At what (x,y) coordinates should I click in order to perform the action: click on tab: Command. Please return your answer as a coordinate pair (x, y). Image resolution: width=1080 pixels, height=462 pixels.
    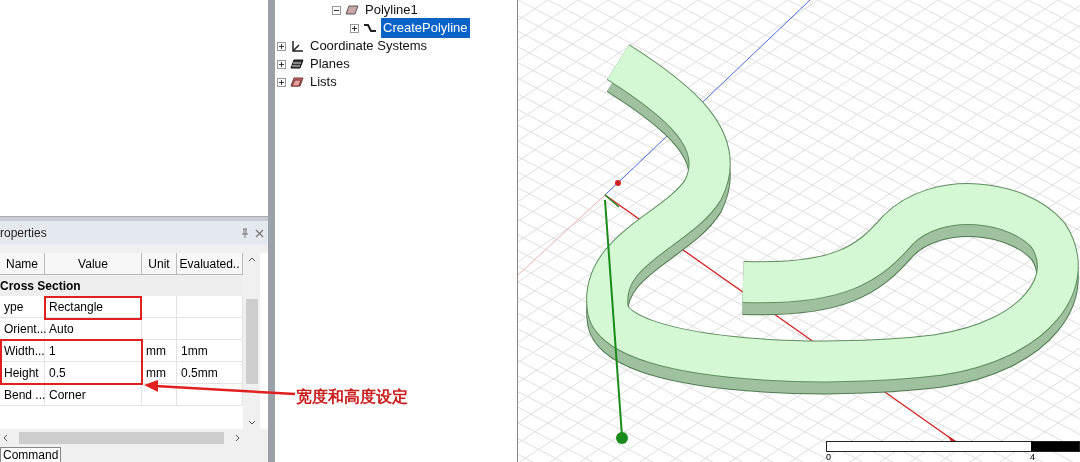
    Looking at the image, I should click on (31, 454).